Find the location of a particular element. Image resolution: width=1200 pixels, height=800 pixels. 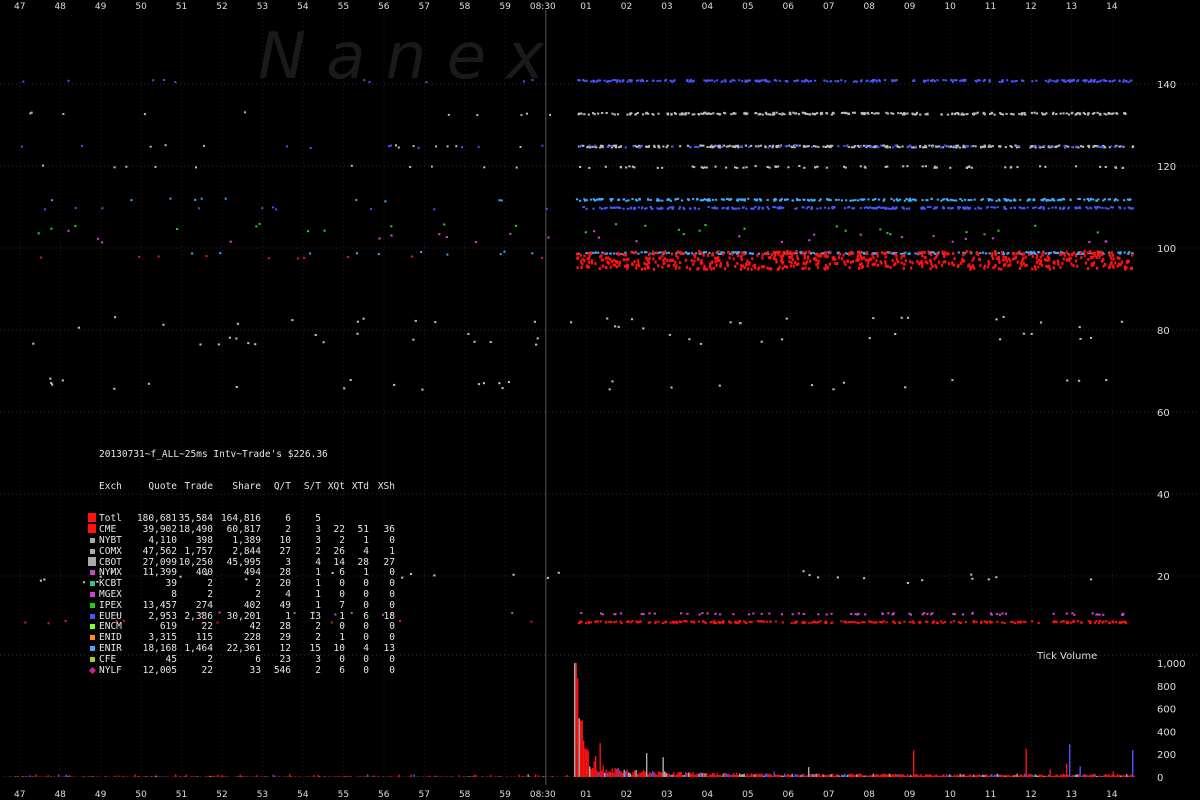

price-tick-label: 40 is located at coordinates (1163, 495).